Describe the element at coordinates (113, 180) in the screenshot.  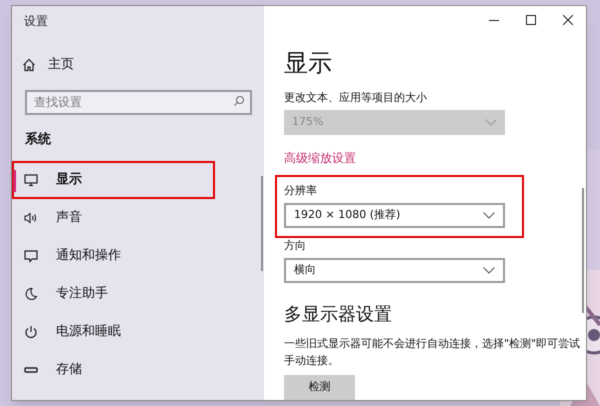
I see `nav-item: 显示` at that location.